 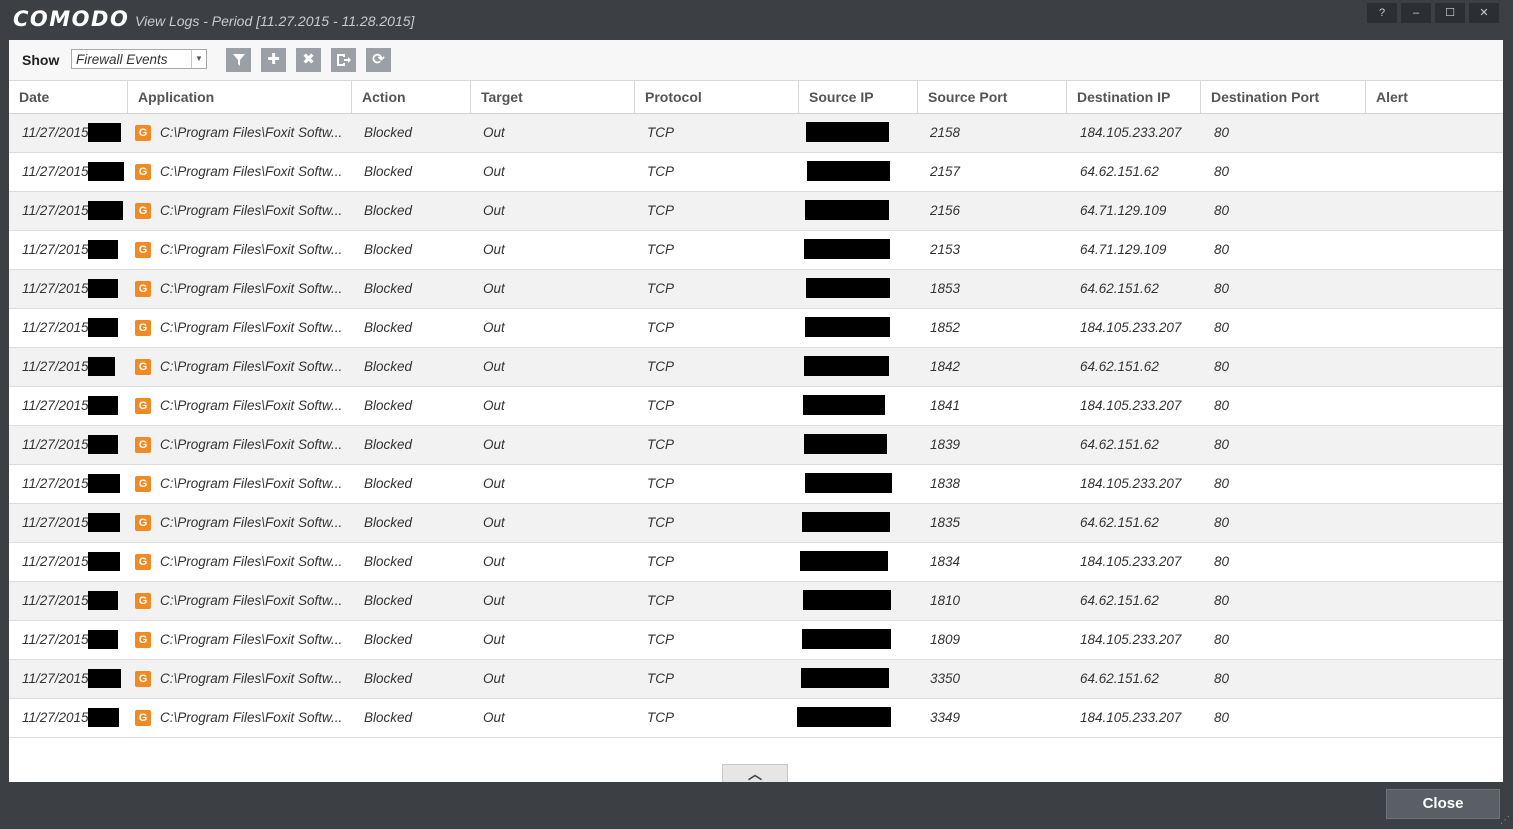 I want to click on source-port-cell: 1838, so click(x=945, y=483).